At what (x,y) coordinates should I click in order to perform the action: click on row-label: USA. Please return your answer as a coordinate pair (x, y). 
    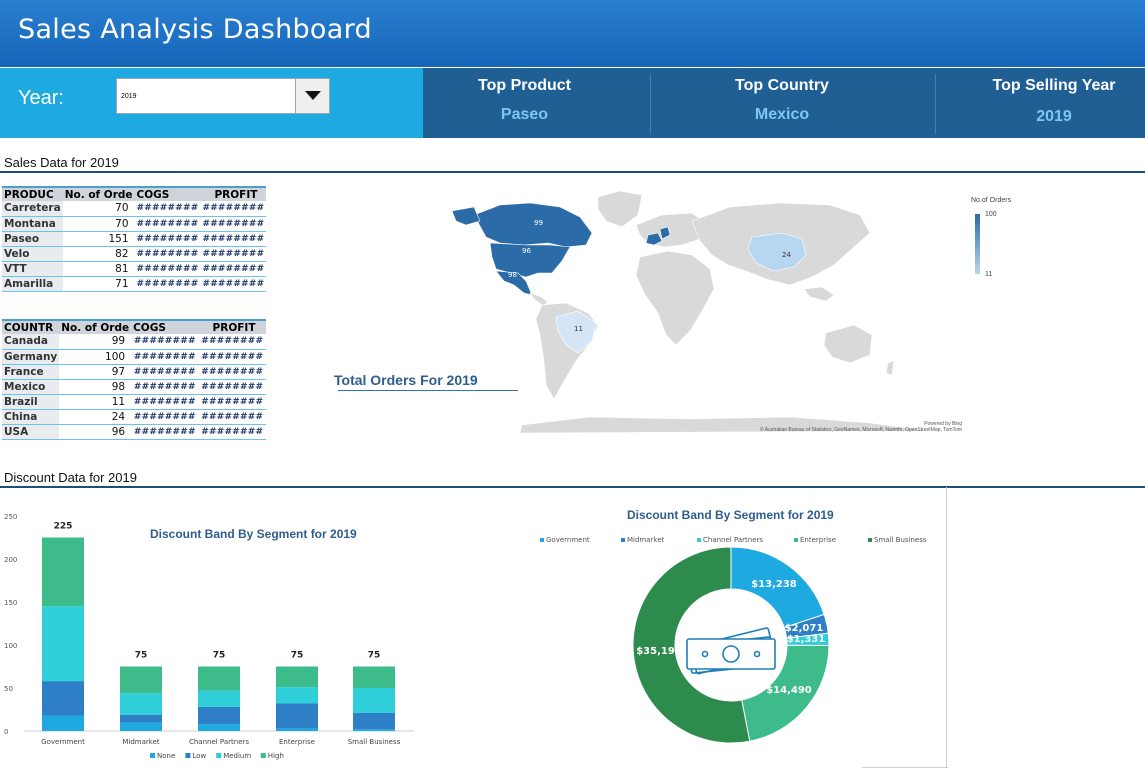
    Looking at the image, I should click on (31, 432).